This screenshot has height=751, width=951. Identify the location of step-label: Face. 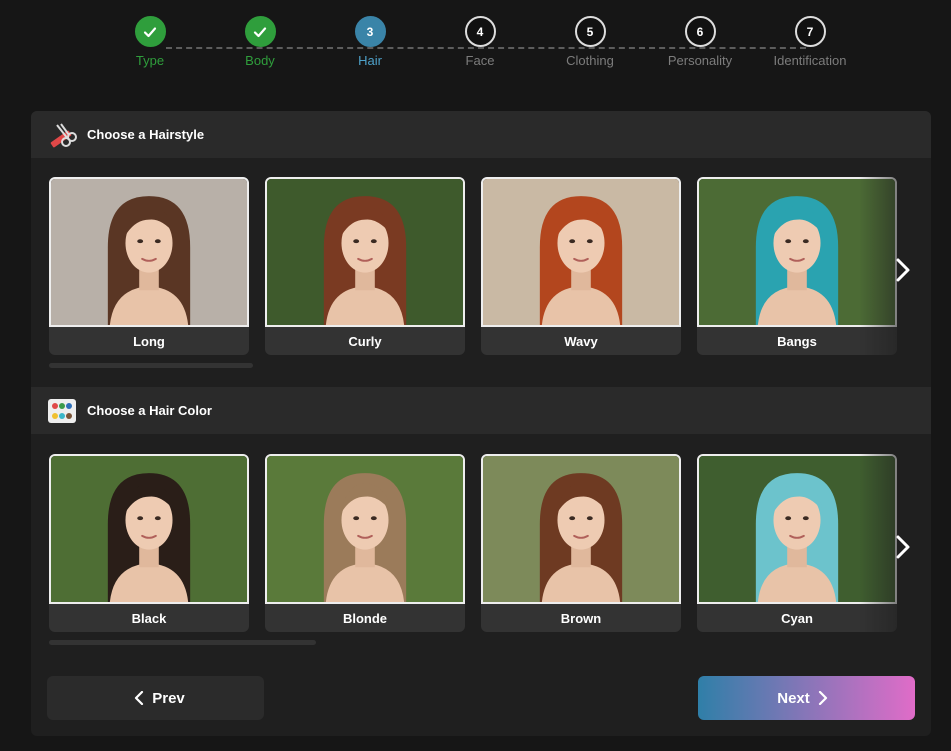
(480, 60).